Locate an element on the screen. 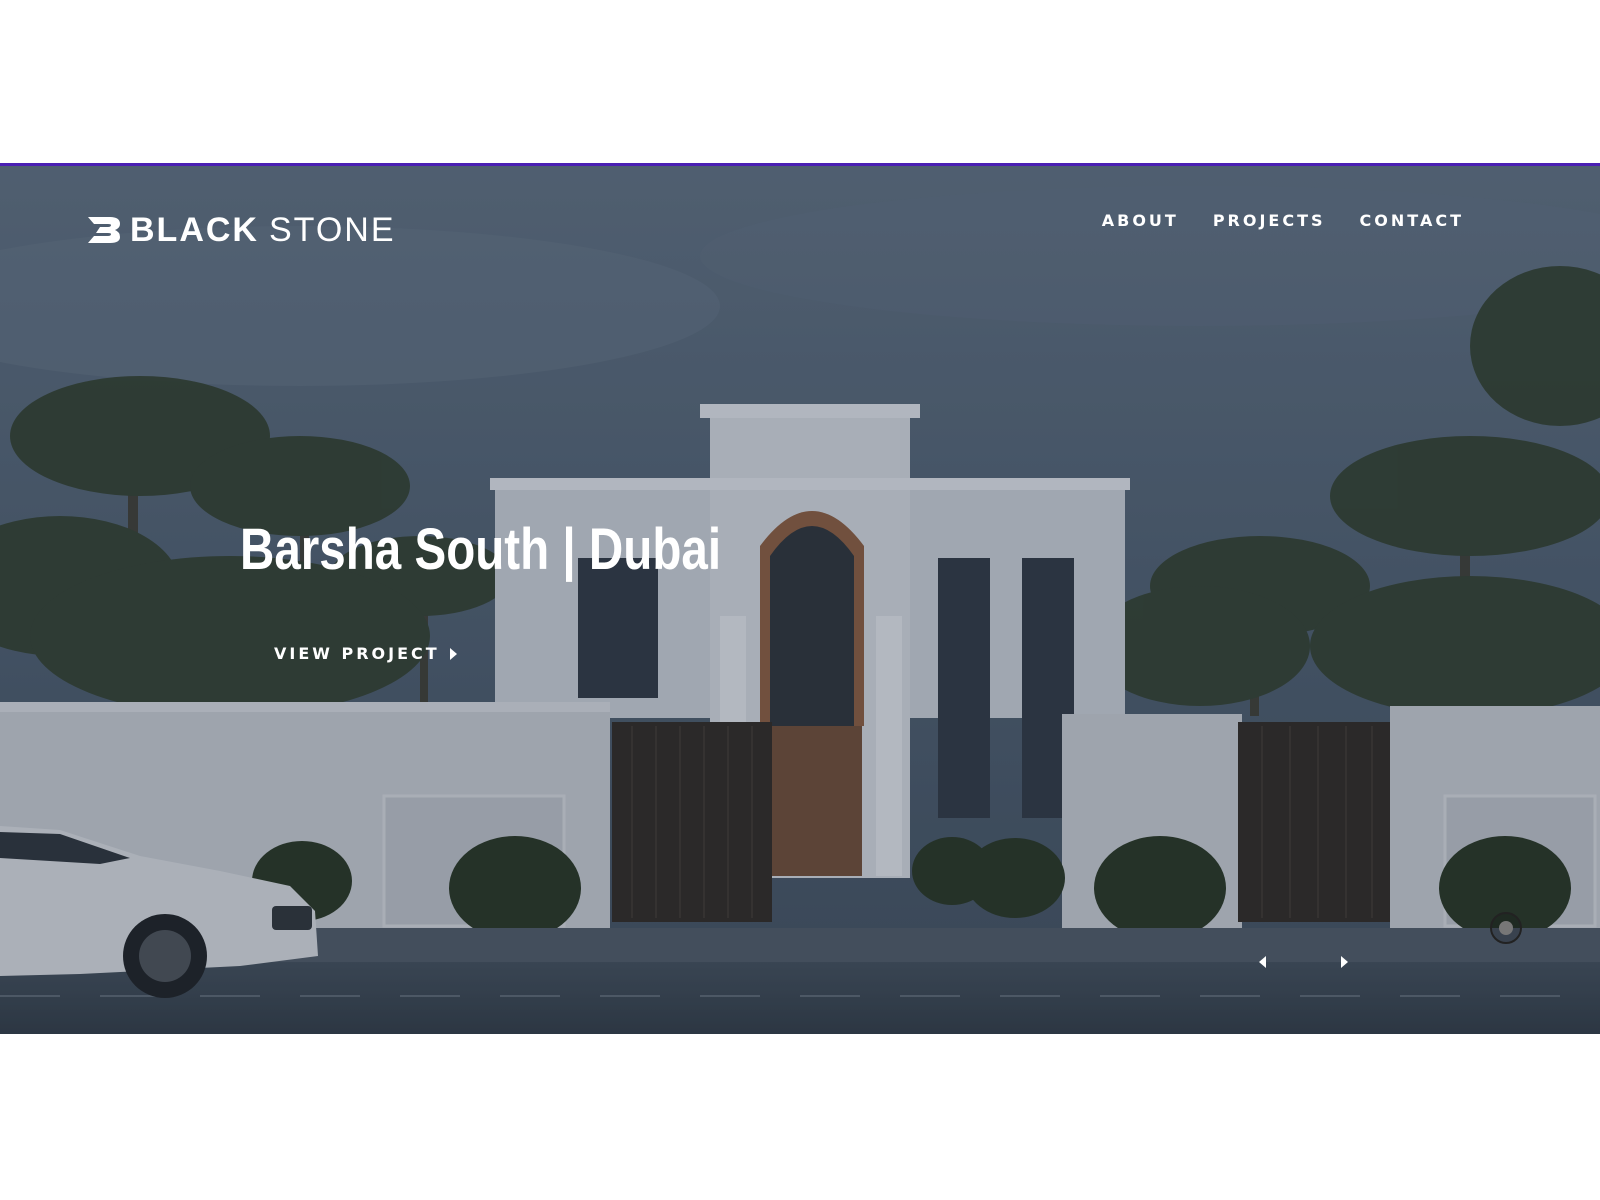  brand-logo: BLACK STONE is located at coordinates (241, 230).